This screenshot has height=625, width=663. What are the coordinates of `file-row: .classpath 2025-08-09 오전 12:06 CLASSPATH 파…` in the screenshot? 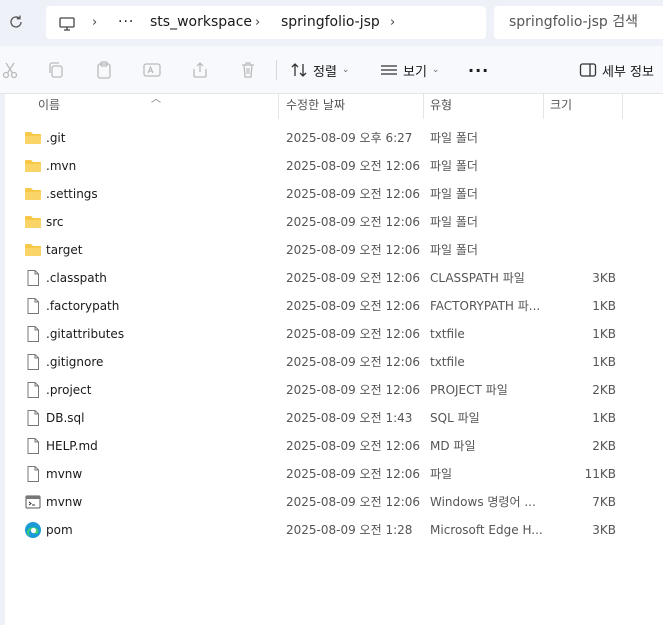 It's located at (334, 278).